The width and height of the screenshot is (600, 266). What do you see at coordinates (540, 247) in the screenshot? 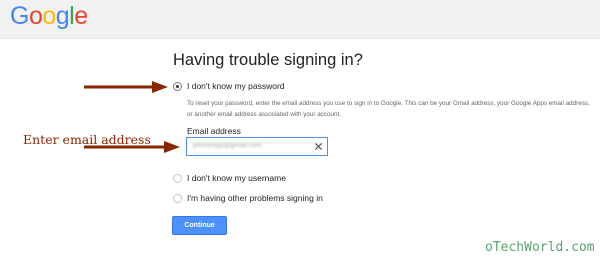
I see `watermark: oTechWorld.com` at bounding box center [540, 247].